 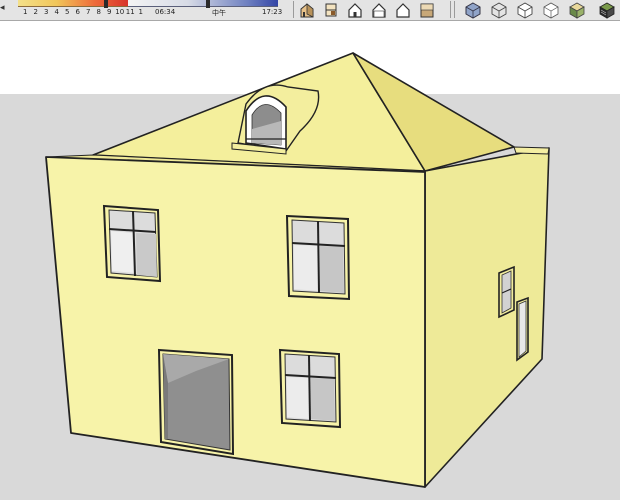 I want to click on window-upper-right, so click(x=318, y=257).